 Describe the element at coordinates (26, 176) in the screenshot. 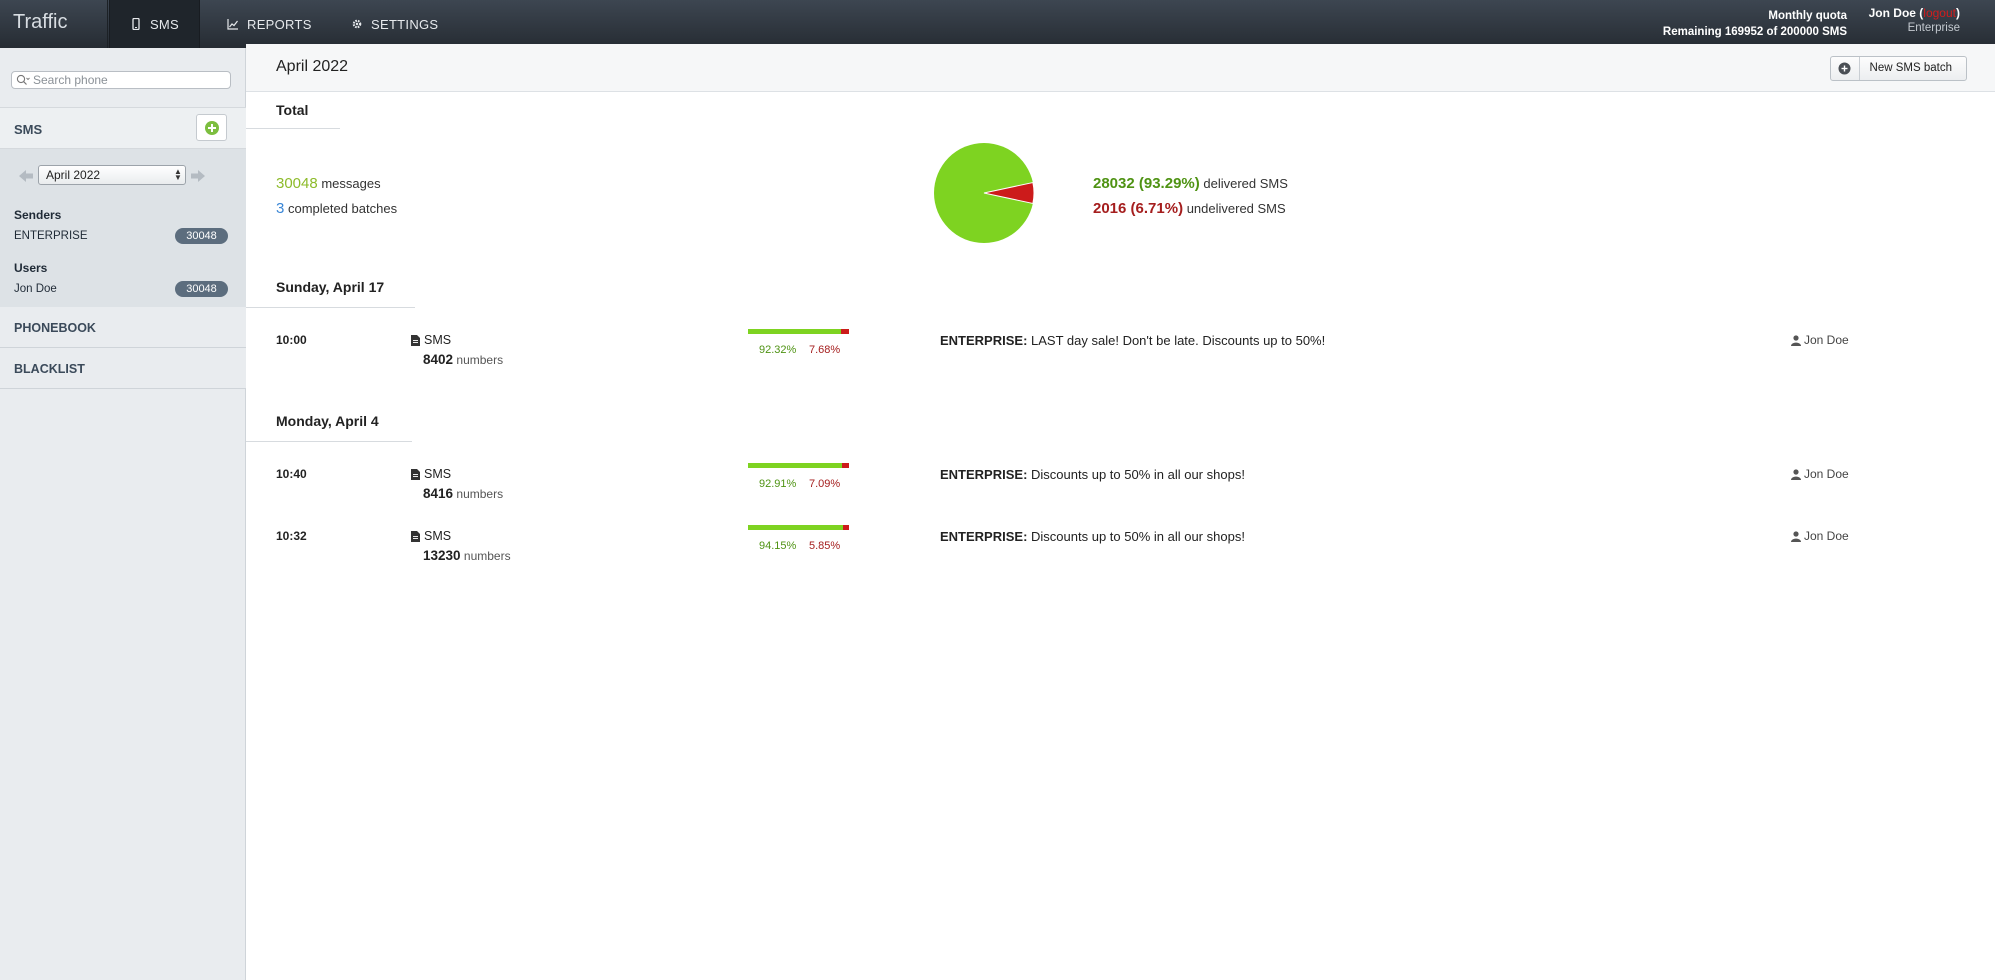

I see `previous-month-arrow-icon` at that location.